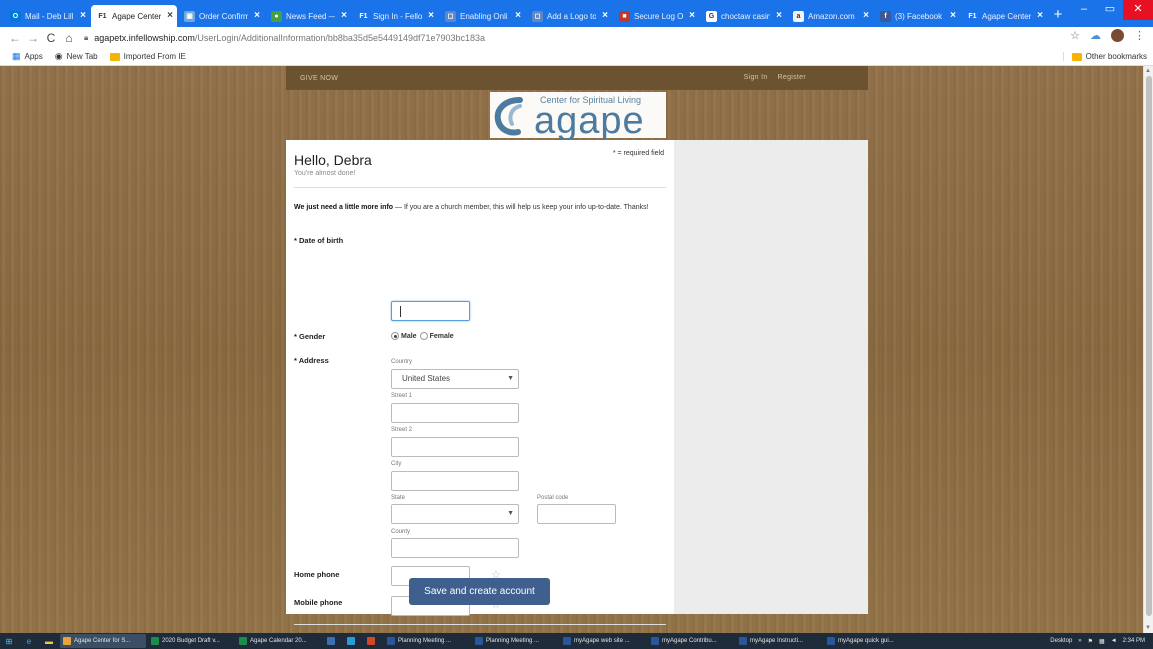 This screenshot has height=649, width=1153. I want to click on other-bookmarks: Other bookmarks, so click(1104, 56).